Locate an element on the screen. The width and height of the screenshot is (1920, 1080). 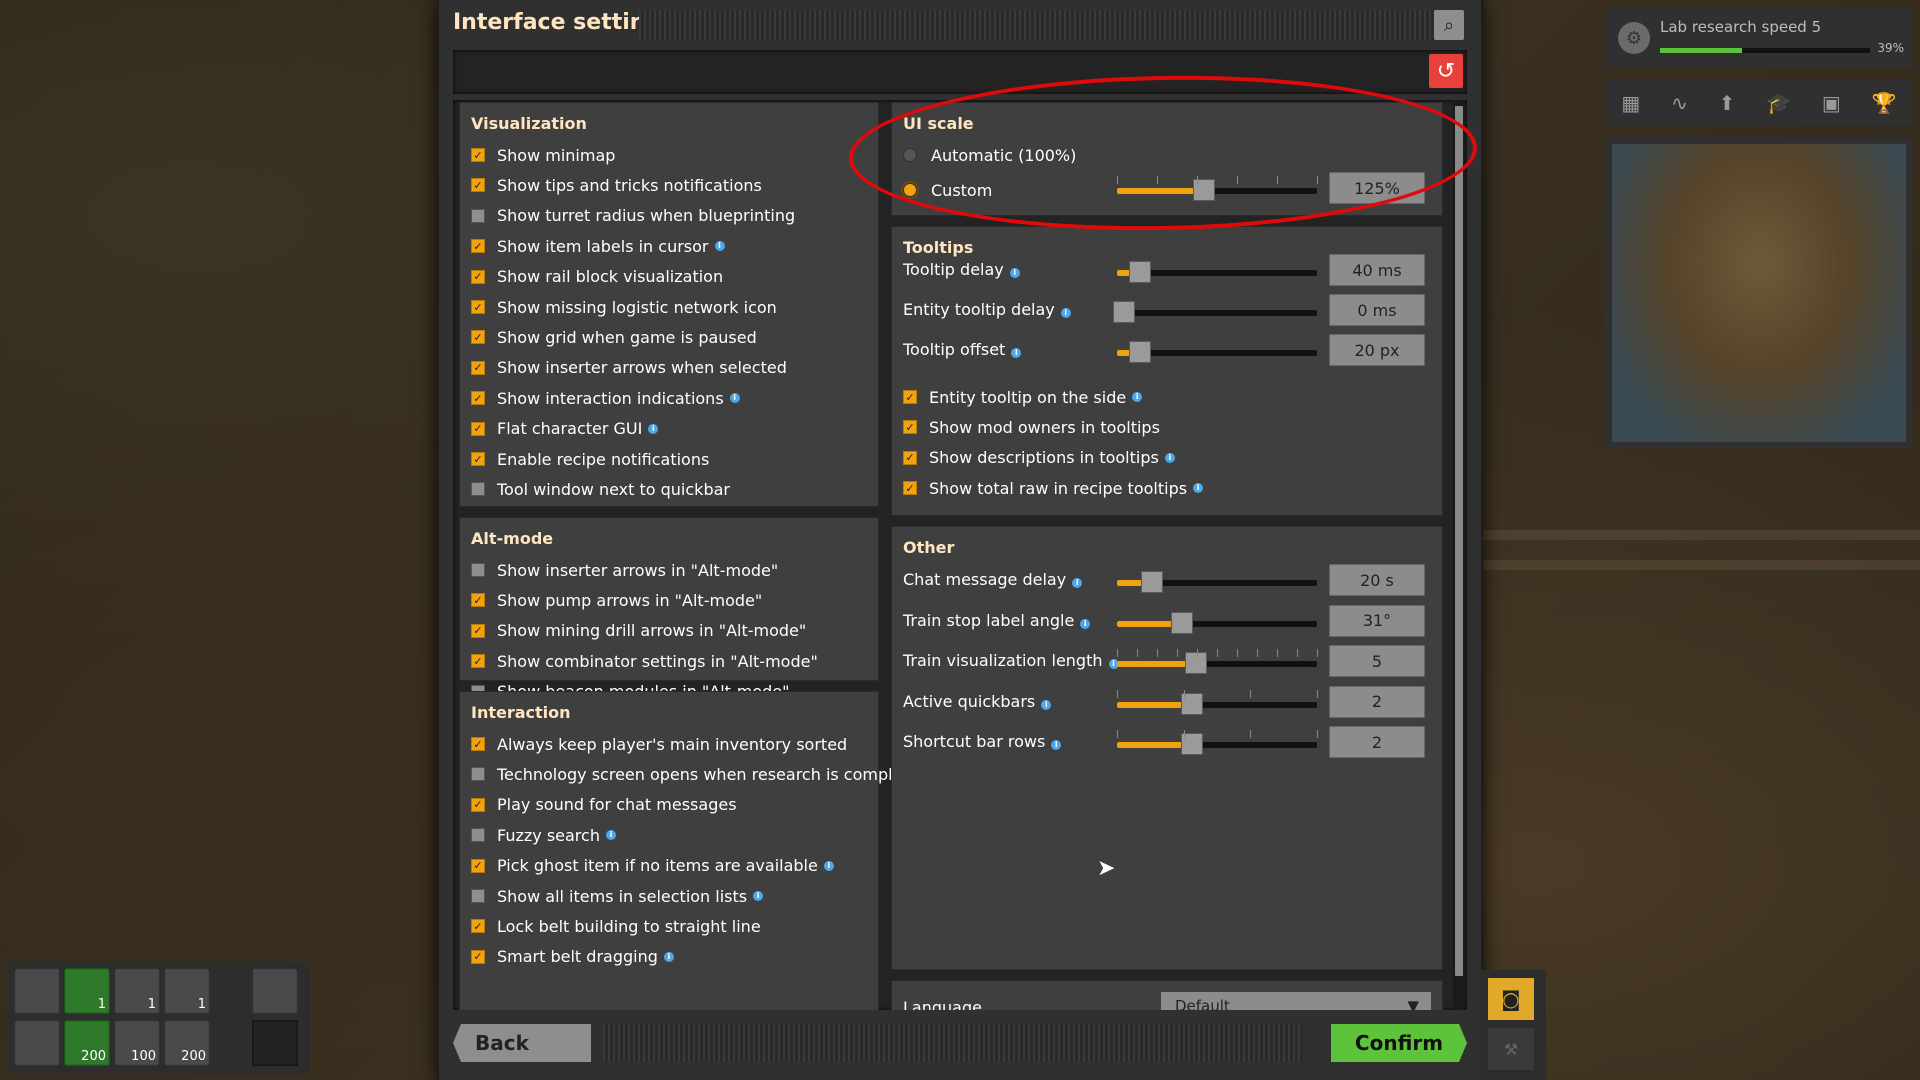
minimap is located at coordinates (1759, 293).